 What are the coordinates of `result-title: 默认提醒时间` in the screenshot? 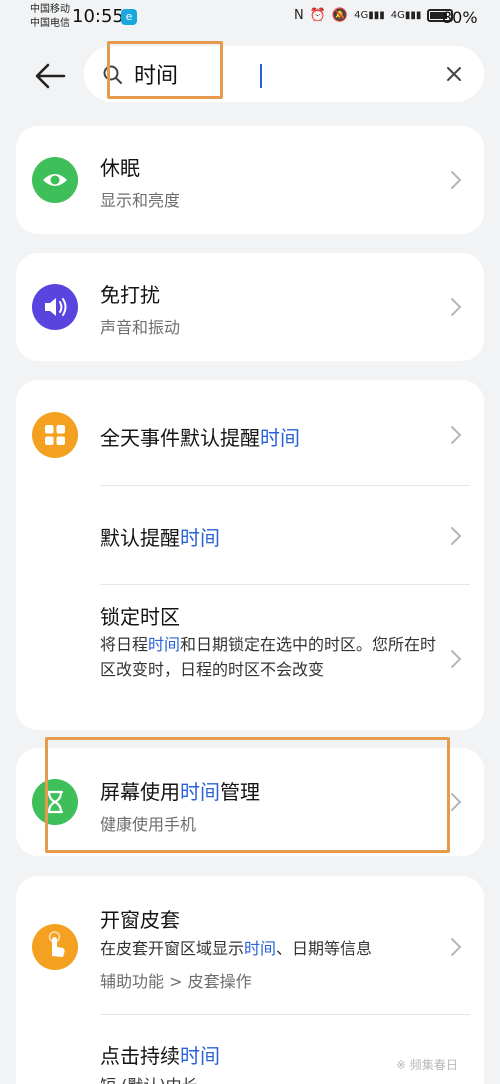 It's located at (160, 538).